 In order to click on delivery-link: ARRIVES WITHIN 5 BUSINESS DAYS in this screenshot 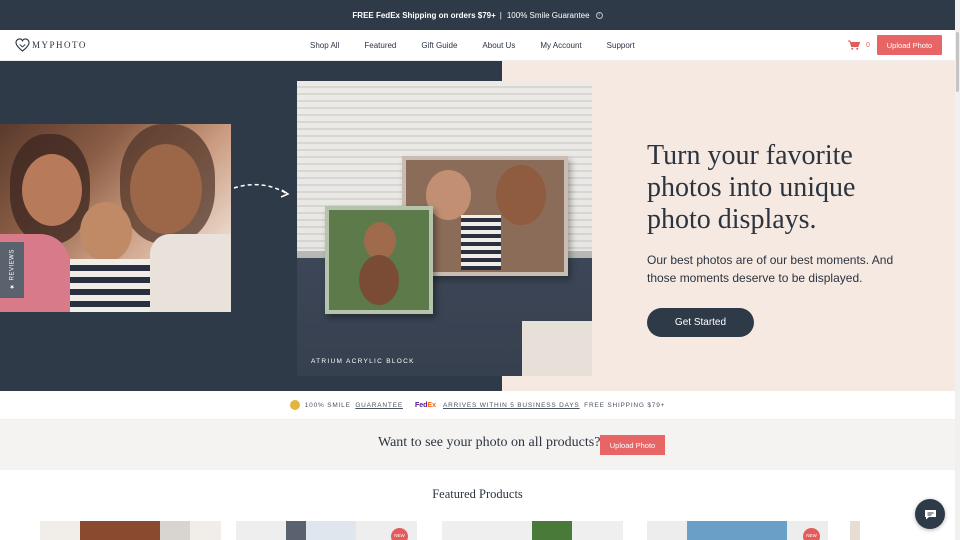, I will do `click(511, 405)`.